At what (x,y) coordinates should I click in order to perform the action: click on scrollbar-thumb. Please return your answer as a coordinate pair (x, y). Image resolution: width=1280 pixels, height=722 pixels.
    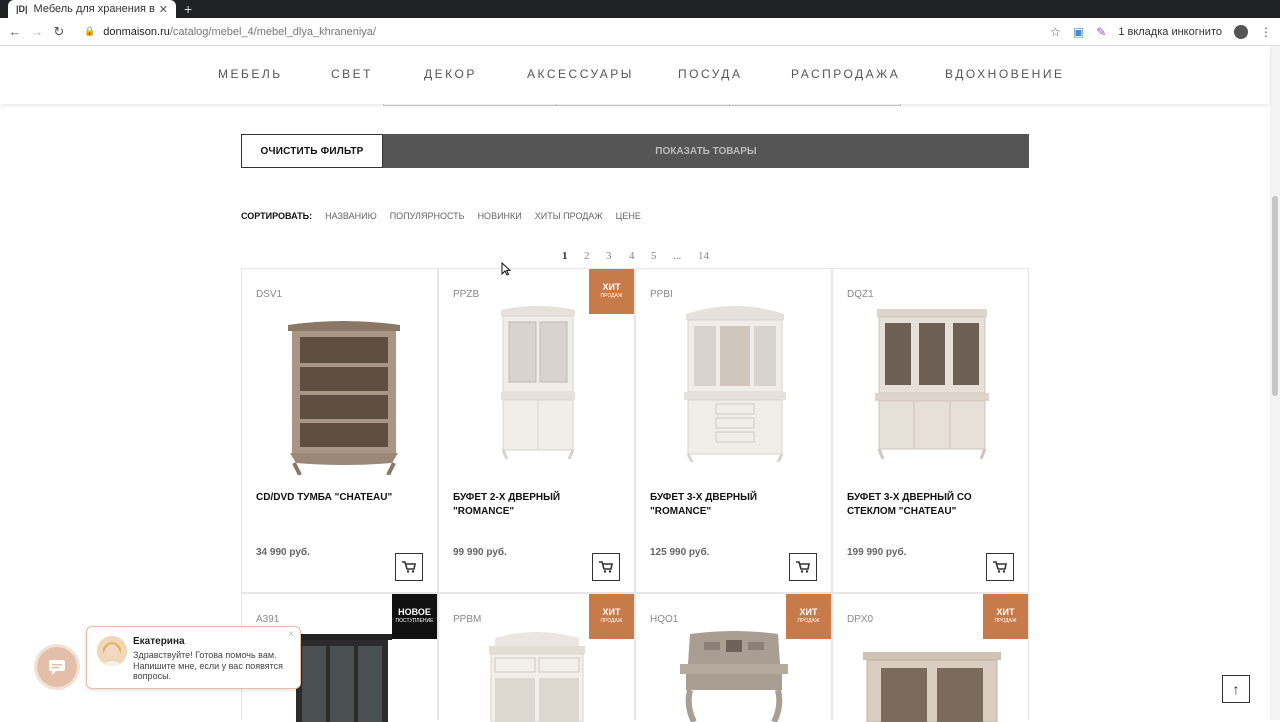
    Looking at the image, I should click on (1275, 296).